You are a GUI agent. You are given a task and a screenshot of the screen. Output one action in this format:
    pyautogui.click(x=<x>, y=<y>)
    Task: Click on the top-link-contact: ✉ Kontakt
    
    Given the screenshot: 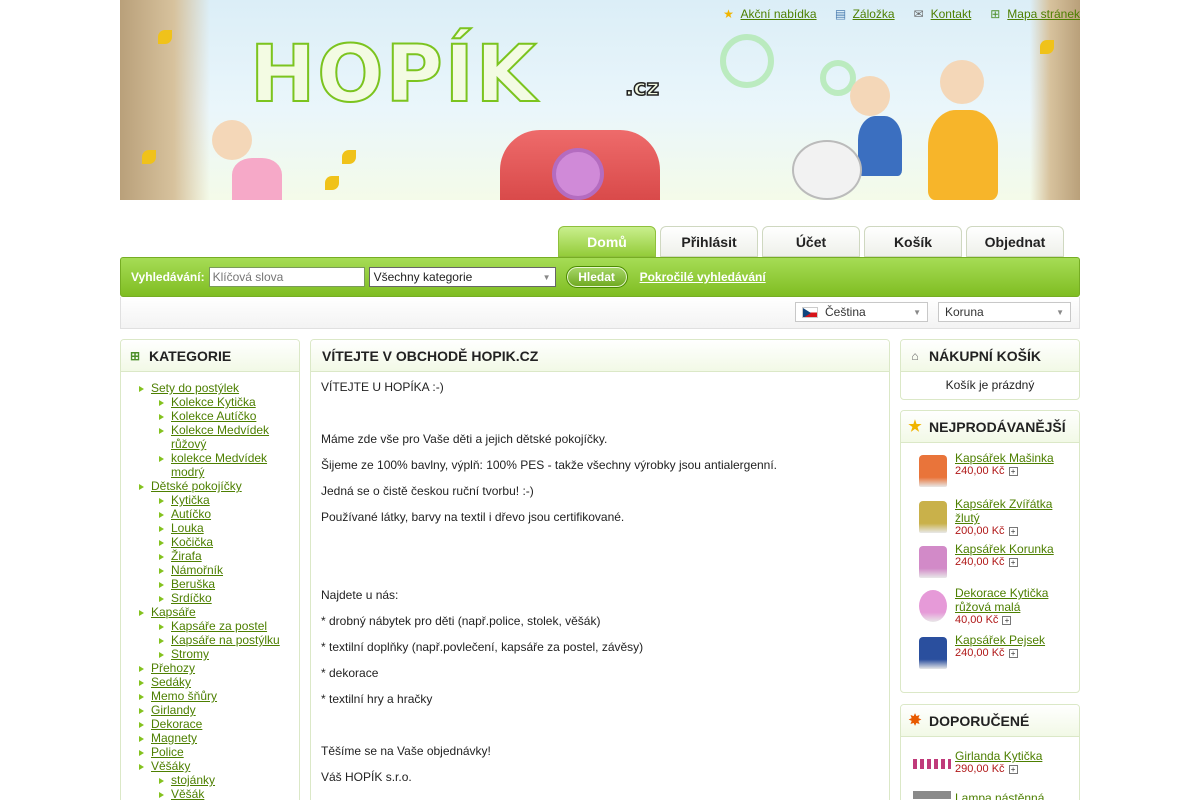 What is the action you would take?
    pyautogui.click(x=941, y=14)
    